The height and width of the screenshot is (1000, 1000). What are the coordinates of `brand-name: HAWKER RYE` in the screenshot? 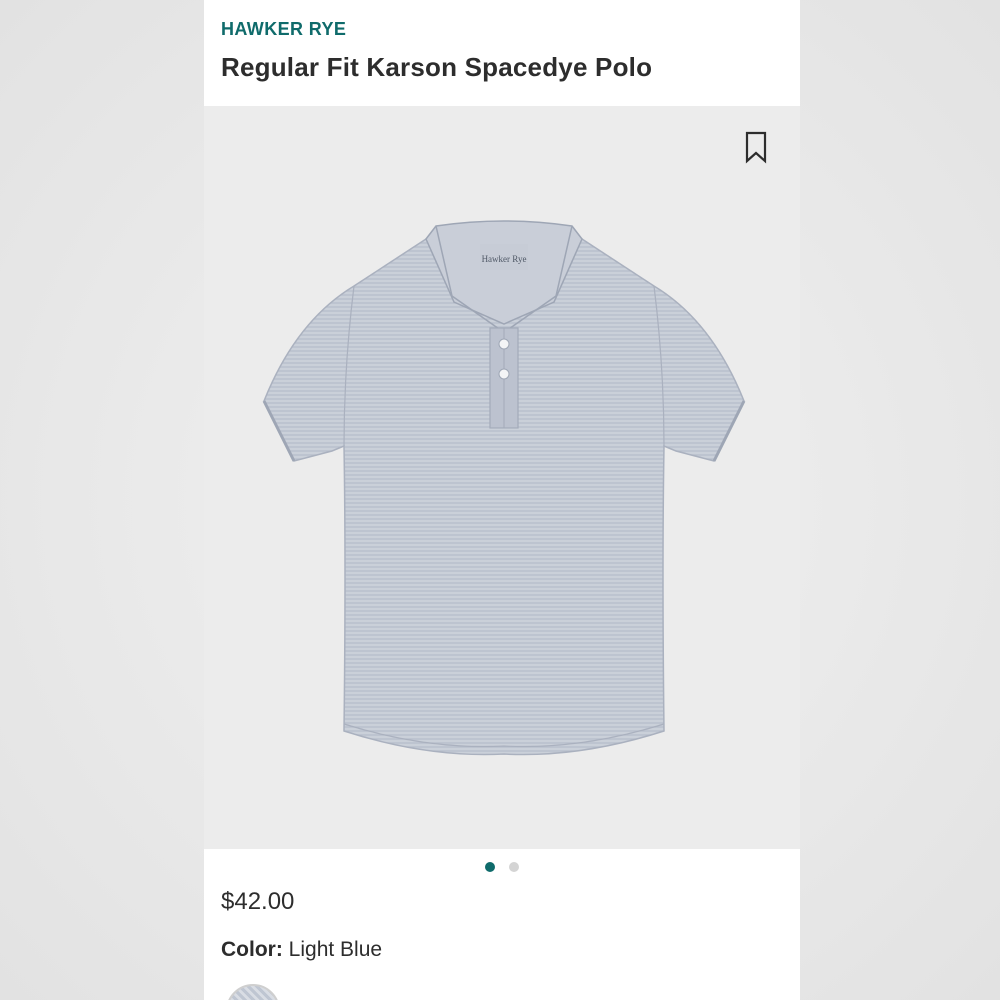 It's located at (283, 29).